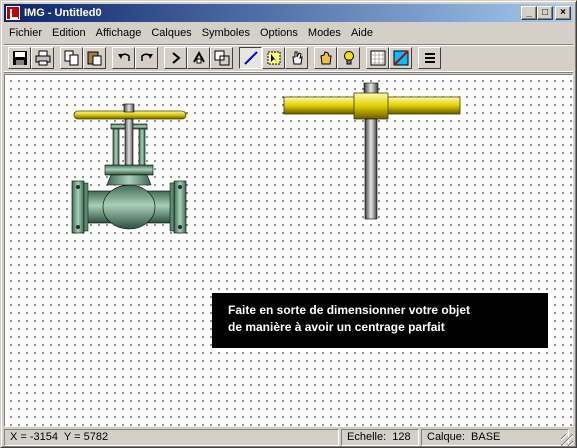 The image size is (577, 448). I want to click on rotate-left-icon, so click(176, 58).